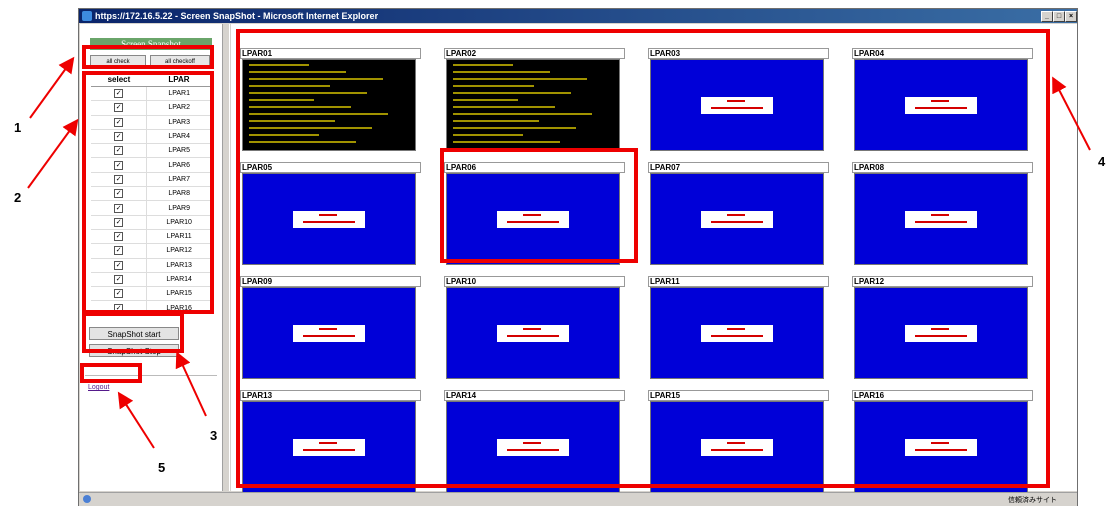 This screenshot has height=507, width=1107. Describe the element at coordinates (18, 197) in the screenshot. I see `callout-2: 2` at that location.